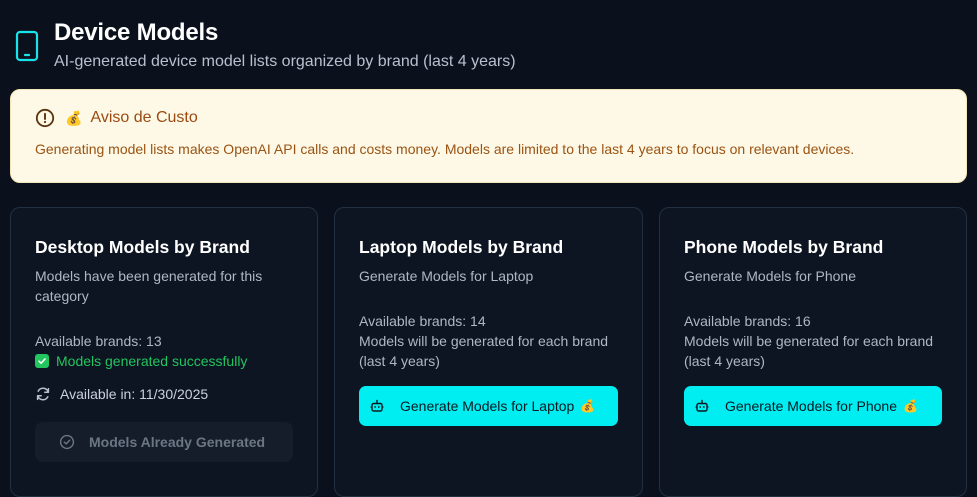  I want to click on available-brands: Available brands: 13, so click(98, 341).